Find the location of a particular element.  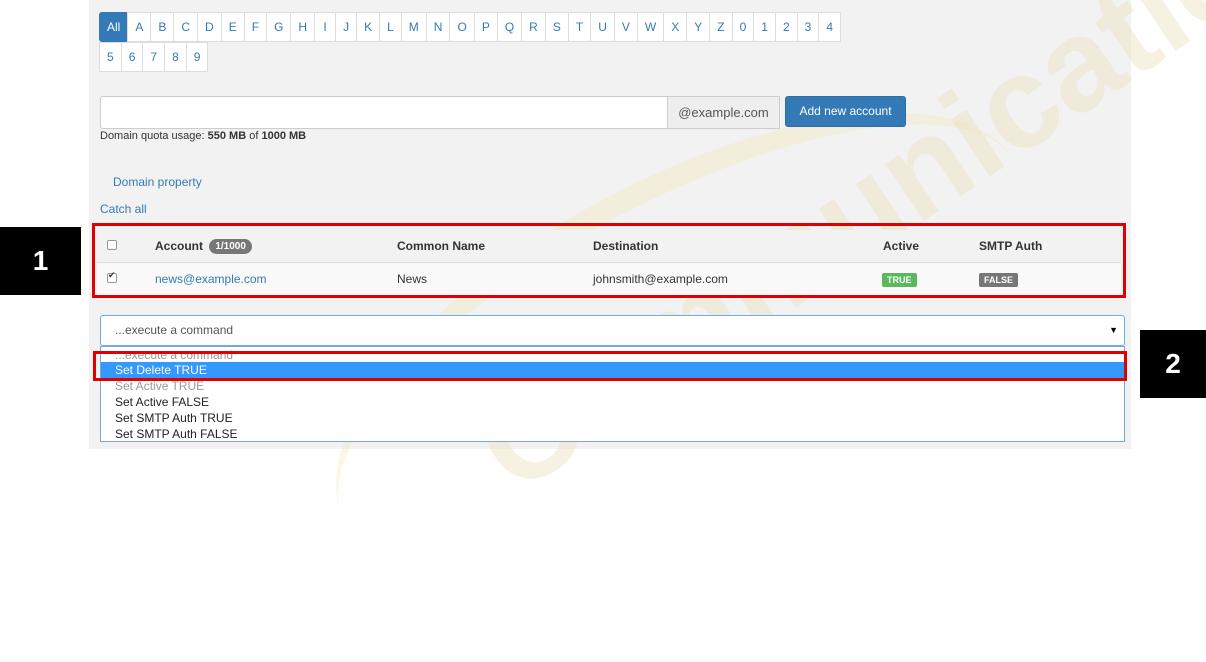

header-account: Account 1/1000 is located at coordinates (203, 246).